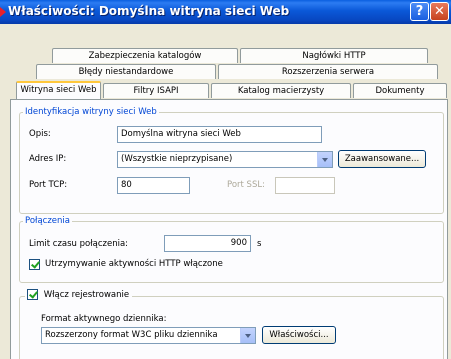  Describe the element at coordinates (47, 221) in the screenshot. I see `connections-legend: Połączenia` at that location.